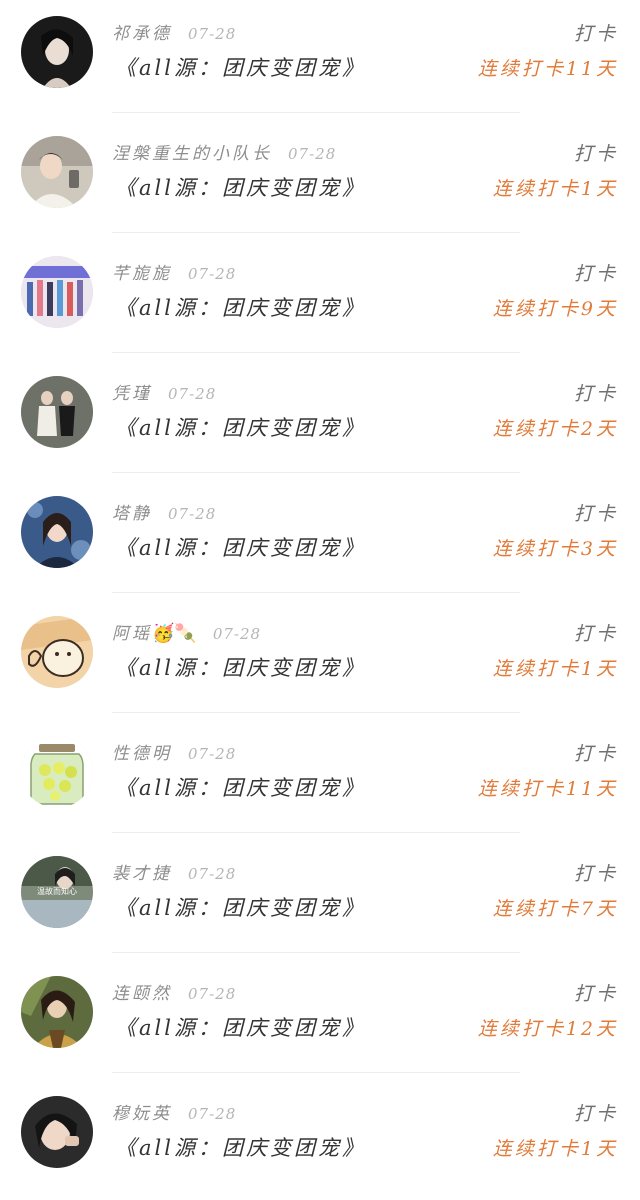 The width and height of the screenshot is (640, 1200). I want to click on streak-label: 连续打卡2天, so click(555, 429).